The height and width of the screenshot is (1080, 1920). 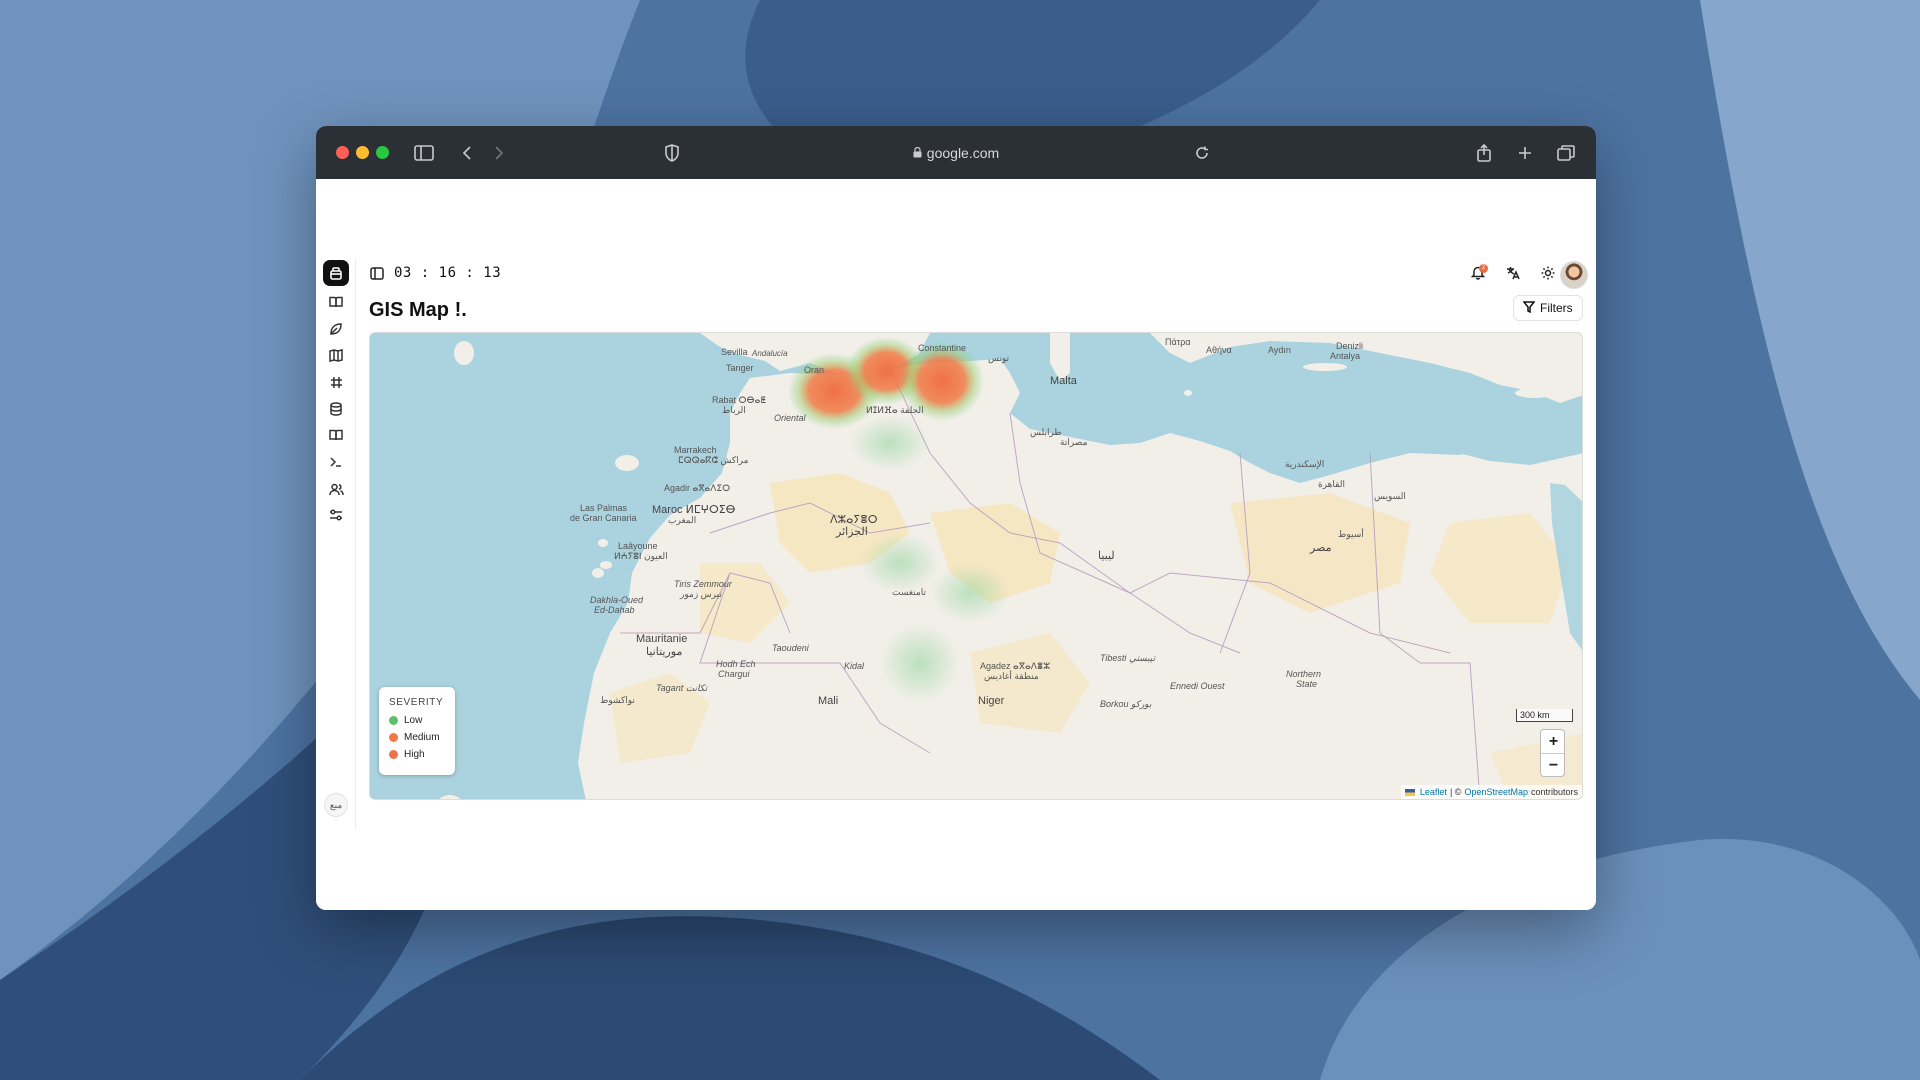 What do you see at coordinates (499, 153) in the screenshot?
I see `forward-icon` at bounding box center [499, 153].